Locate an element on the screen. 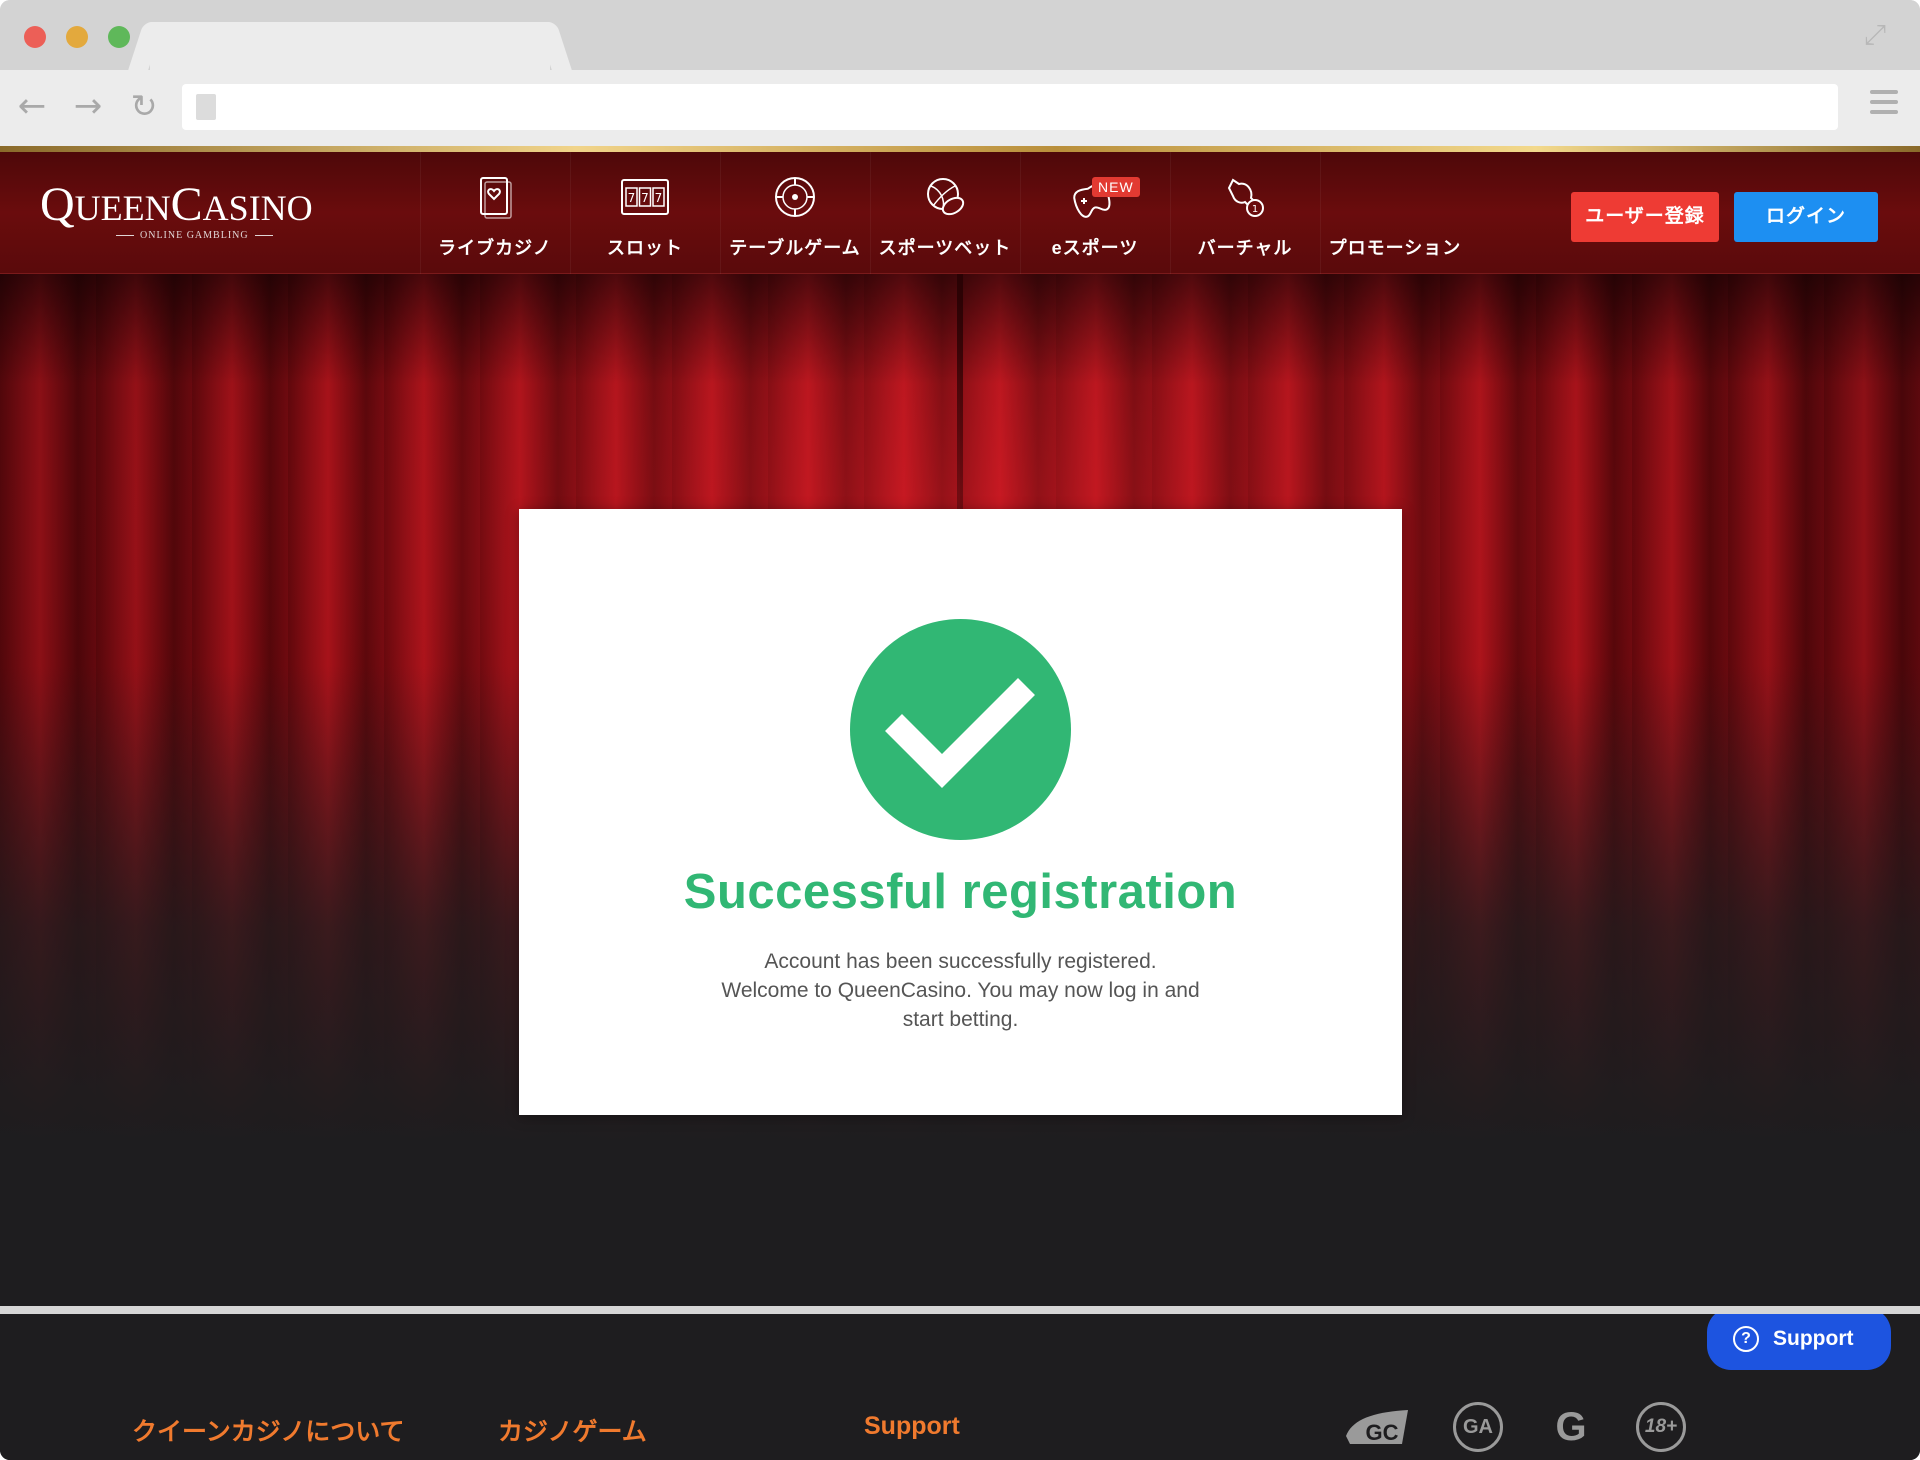  nav-item-slots: 777 スロット is located at coordinates (645, 213).